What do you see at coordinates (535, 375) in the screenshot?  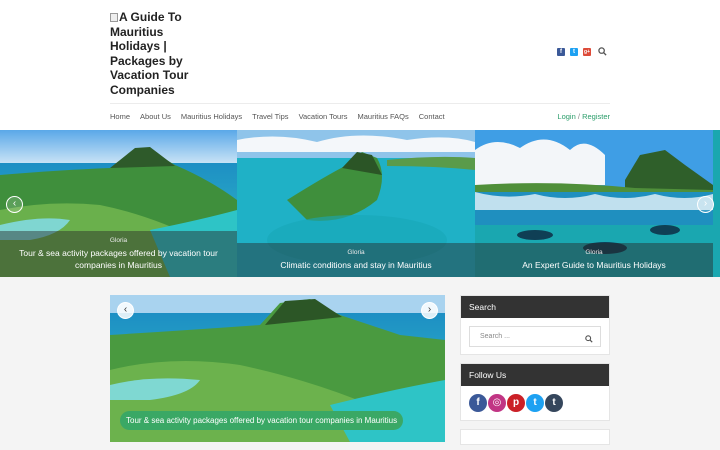 I see `follow-us-title: Follow Us` at bounding box center [535, 375].